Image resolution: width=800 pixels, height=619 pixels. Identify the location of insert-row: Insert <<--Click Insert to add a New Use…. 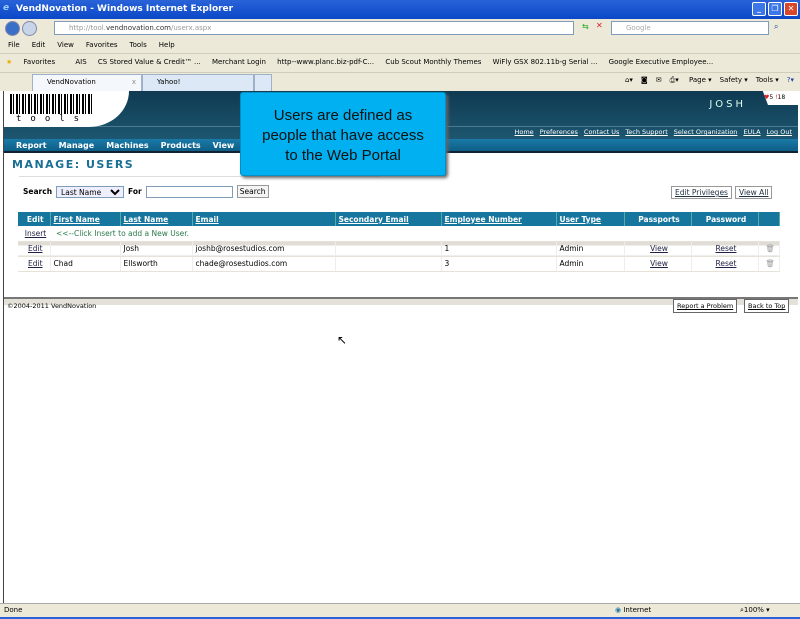
(399, 234).